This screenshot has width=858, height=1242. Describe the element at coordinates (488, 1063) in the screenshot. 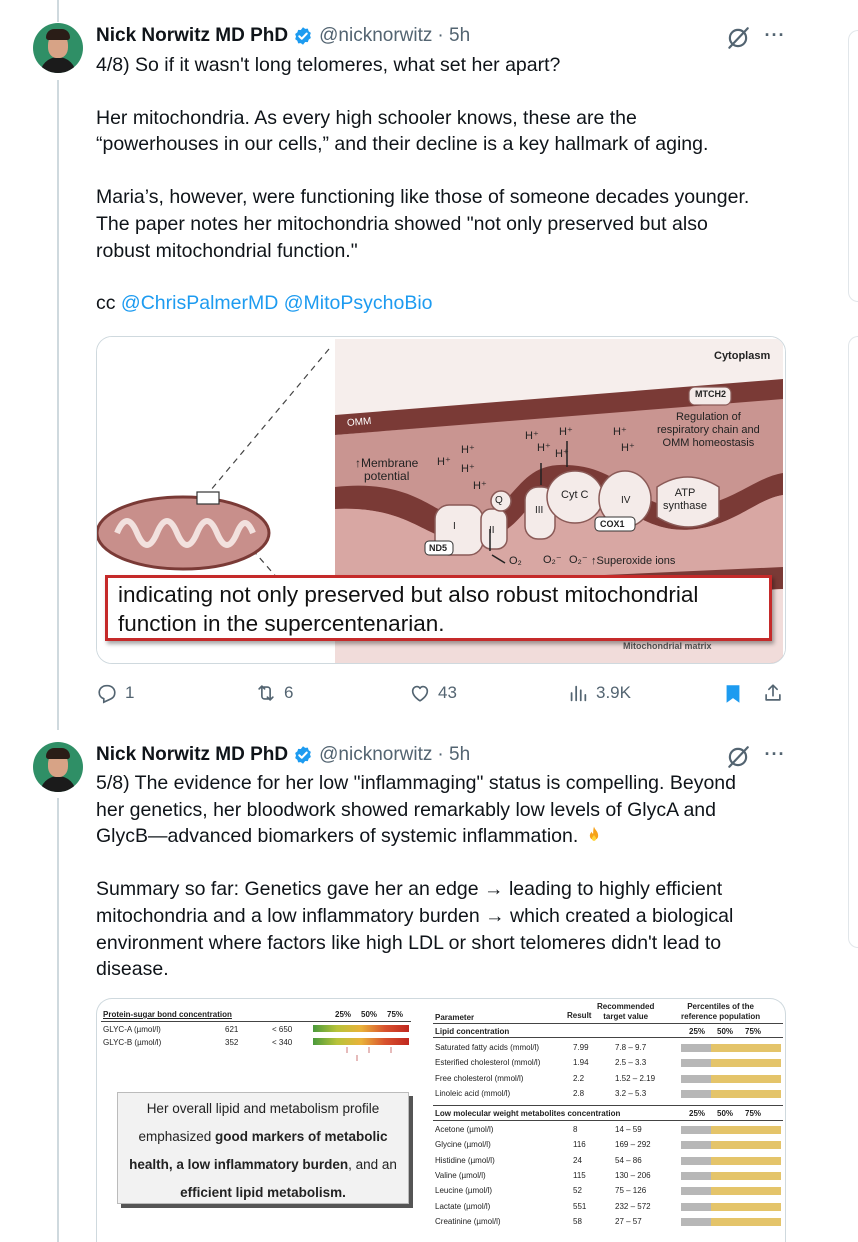

I see `row-parameter: Esterified cholesterol (mmol/l)` at that location.